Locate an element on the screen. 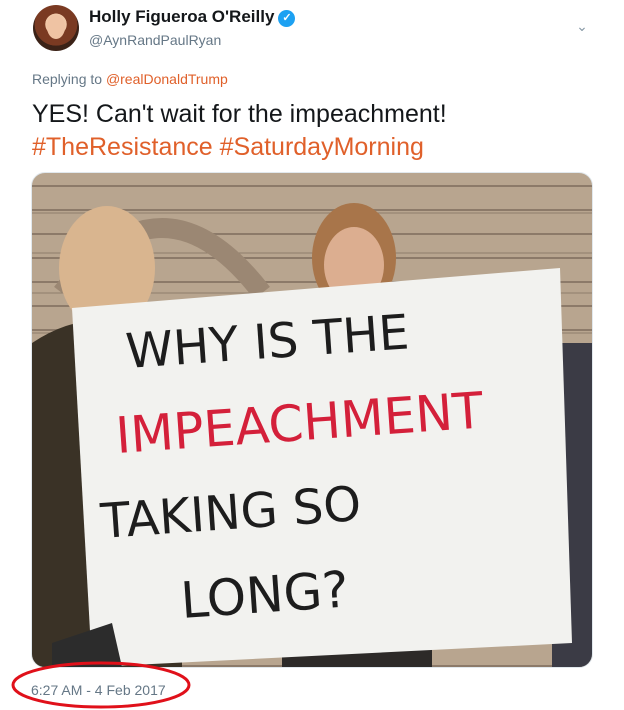 The width and height of the screenshot is (624, 710). avatar-face is located at coordinates (56, 27).